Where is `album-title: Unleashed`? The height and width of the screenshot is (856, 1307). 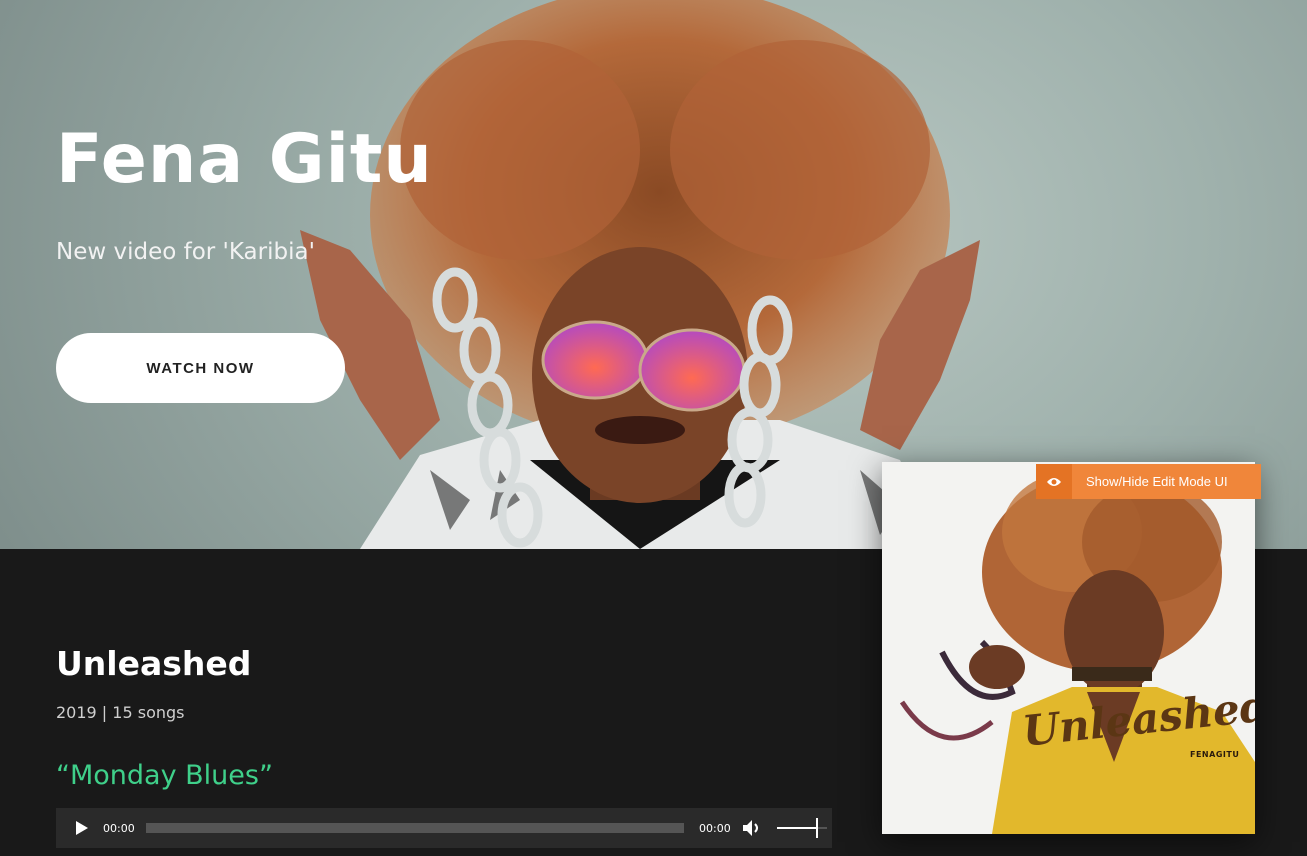 album-title: Unleashed is located at coordinates (154, 663).